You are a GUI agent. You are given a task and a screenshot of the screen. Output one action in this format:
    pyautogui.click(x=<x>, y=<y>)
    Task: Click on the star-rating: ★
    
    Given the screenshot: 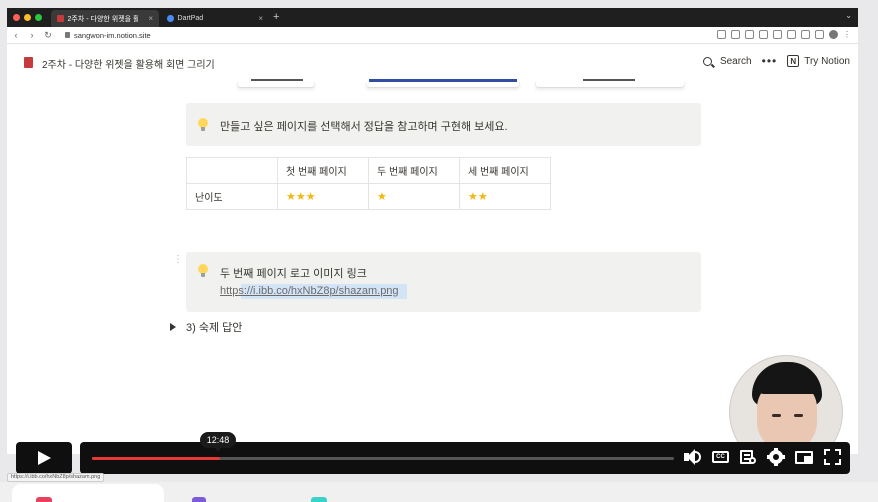 What is the action you would take?
    pyautogui.click(x=414, y=196)
    